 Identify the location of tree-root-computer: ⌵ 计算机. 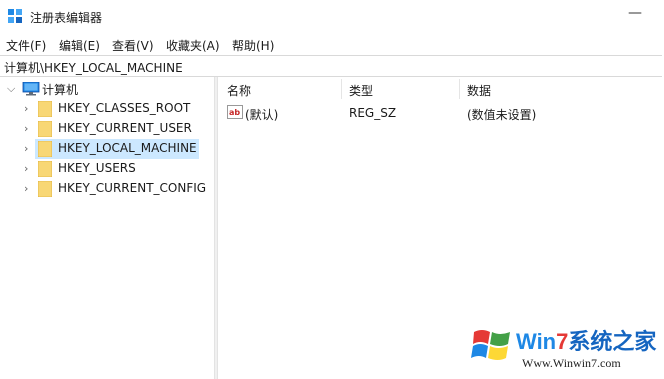
(107, 89).